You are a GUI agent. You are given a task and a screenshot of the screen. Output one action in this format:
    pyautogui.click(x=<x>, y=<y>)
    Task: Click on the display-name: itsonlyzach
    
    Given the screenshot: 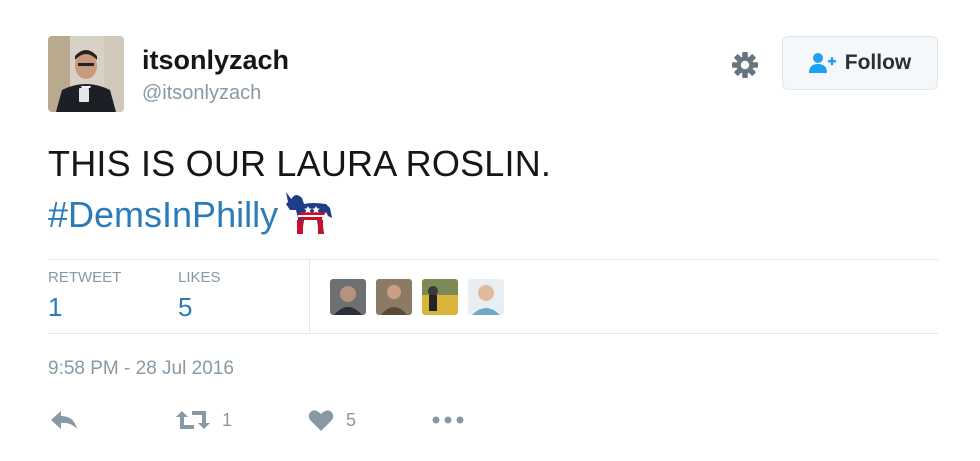 What is the action you would take?
    pyautogui.click(x=215, y=60)
    